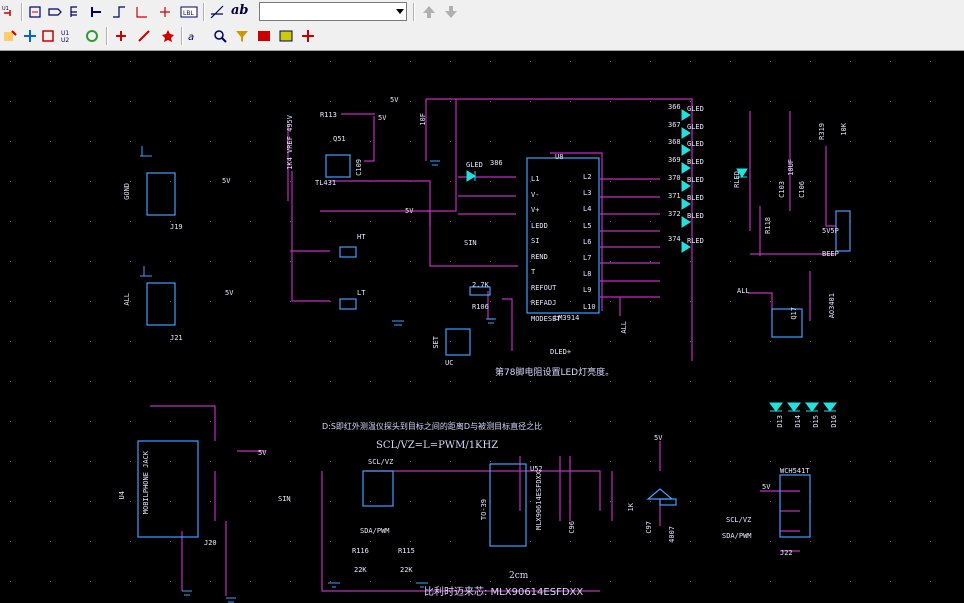 The width and height of the screenshot is (964, 603). Describe the element at coordinates (816, 421) in the screenshot. I see `d15-label: D15` at that location.